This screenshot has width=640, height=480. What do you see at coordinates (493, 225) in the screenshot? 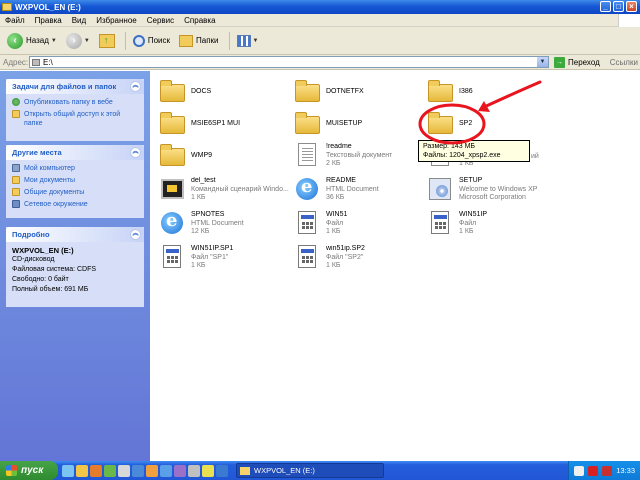
I see `file-item-win51ip: WIN51IP Файл 1 КБ` at bounding box center [493, 225].